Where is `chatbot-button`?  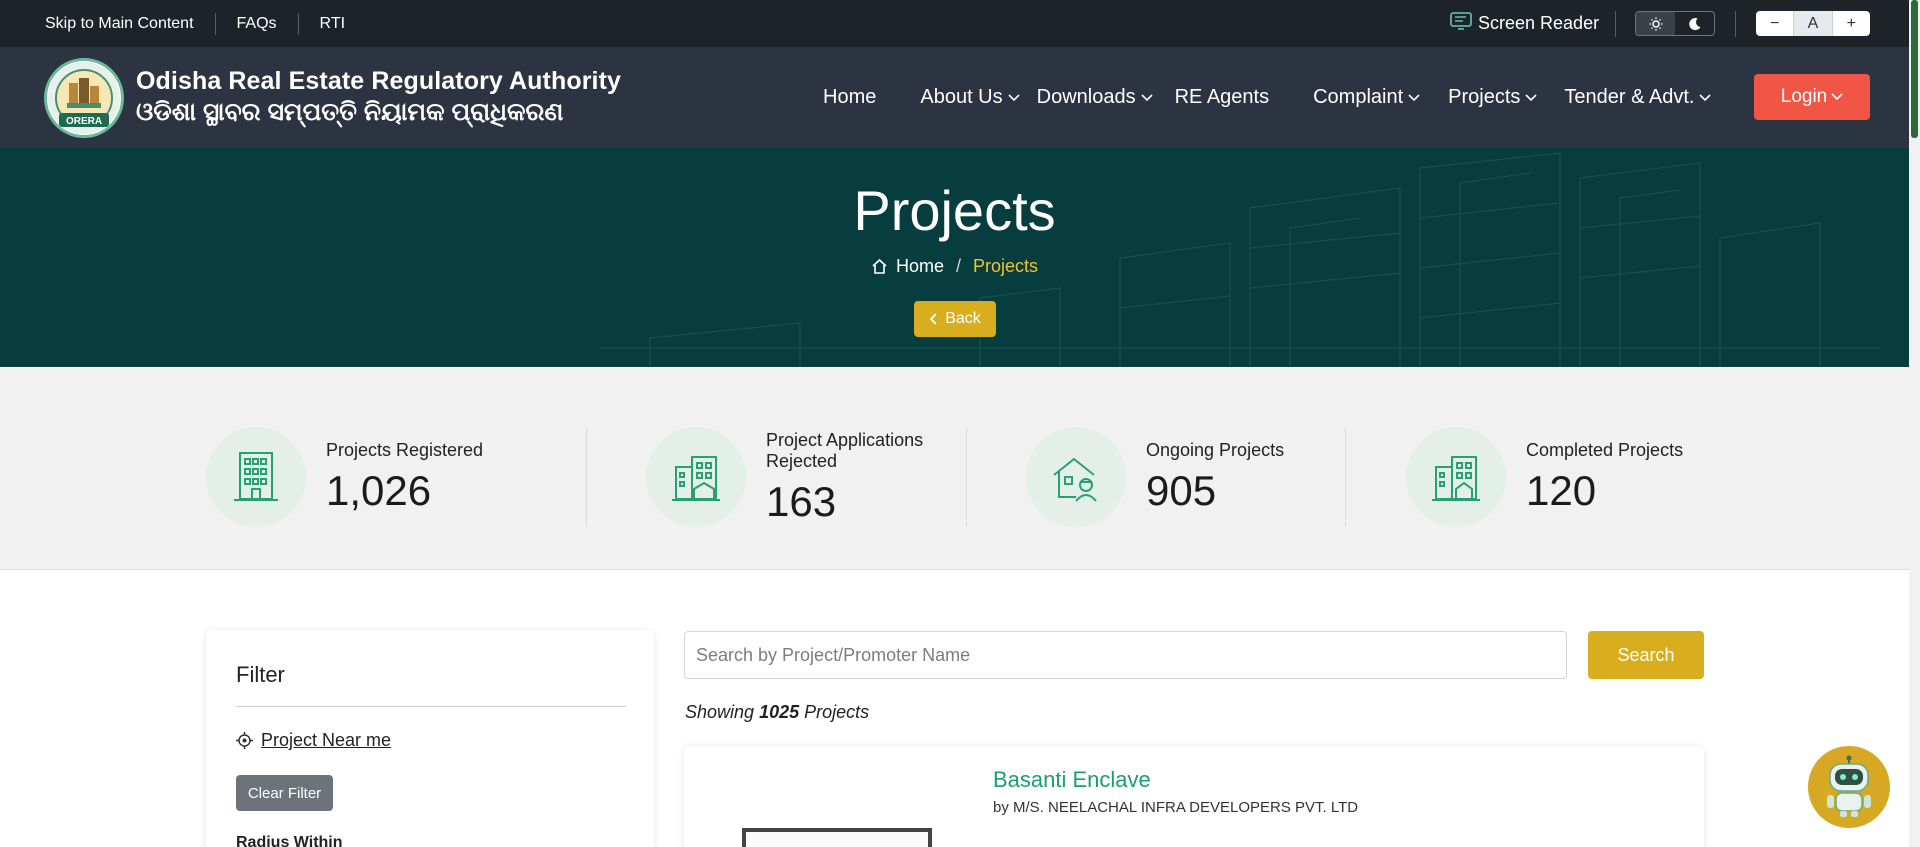
chatbot-button is located at coordinates (1849, 787).